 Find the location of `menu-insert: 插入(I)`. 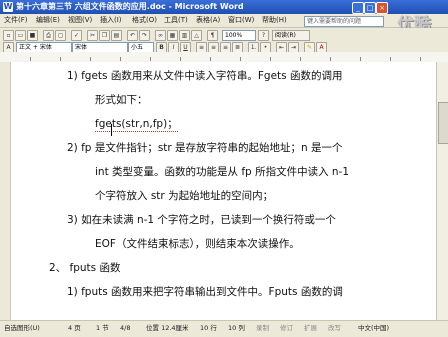

menu-insert: 插入(I) is located at coordinates (111, 20).